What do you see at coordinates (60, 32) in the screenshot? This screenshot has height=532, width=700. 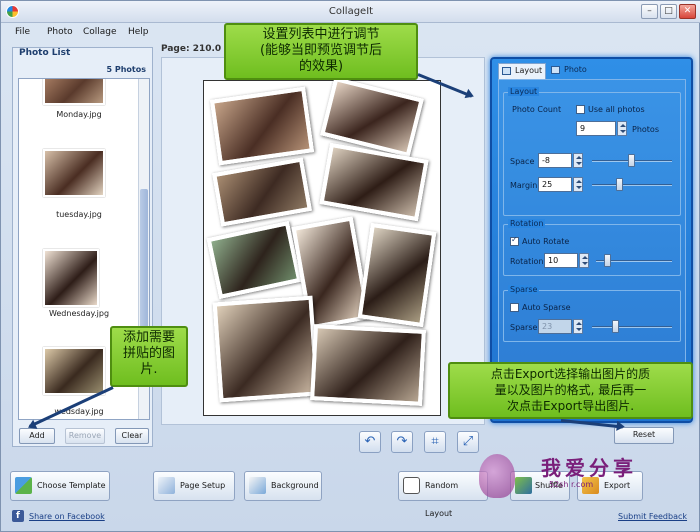 I see `menu-photo: Photo` at bounding box center [60, 32].